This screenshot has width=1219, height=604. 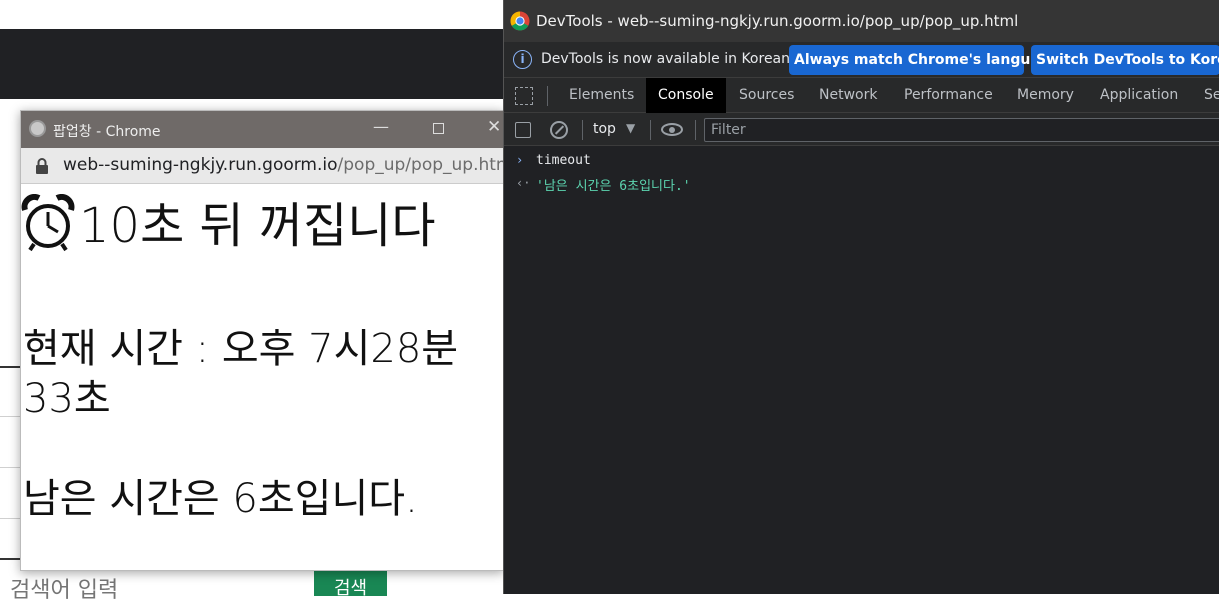 I want to click on console-toolbar: top ▼, so click(x=861, y=129).